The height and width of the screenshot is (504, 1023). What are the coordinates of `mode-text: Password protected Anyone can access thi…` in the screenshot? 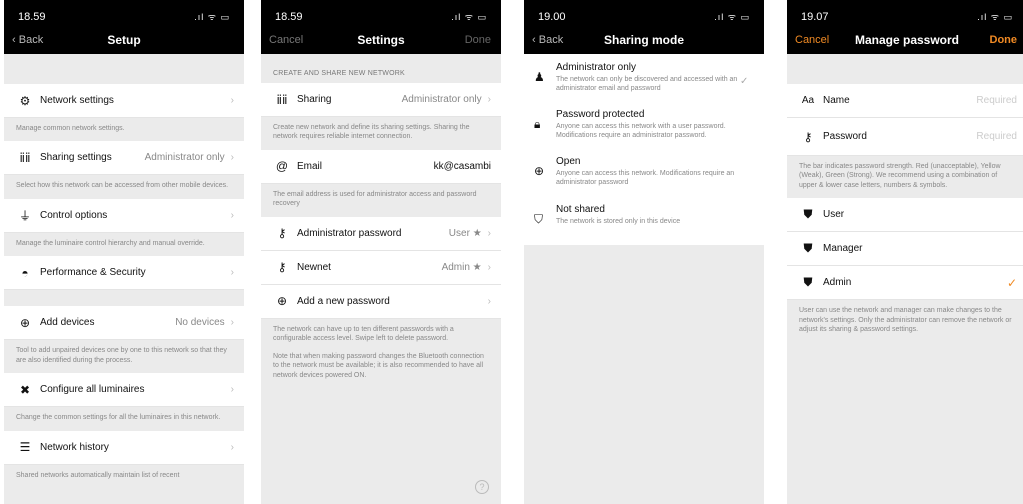 It's located at (648, 124).